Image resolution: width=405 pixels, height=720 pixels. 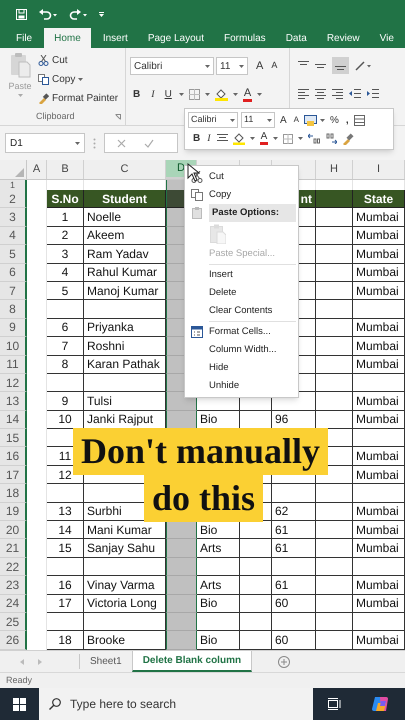 What do you see at coordinates (221, 275) in the screenshot?
I see `menu-item: Insert` at bounding box center [221, 275].